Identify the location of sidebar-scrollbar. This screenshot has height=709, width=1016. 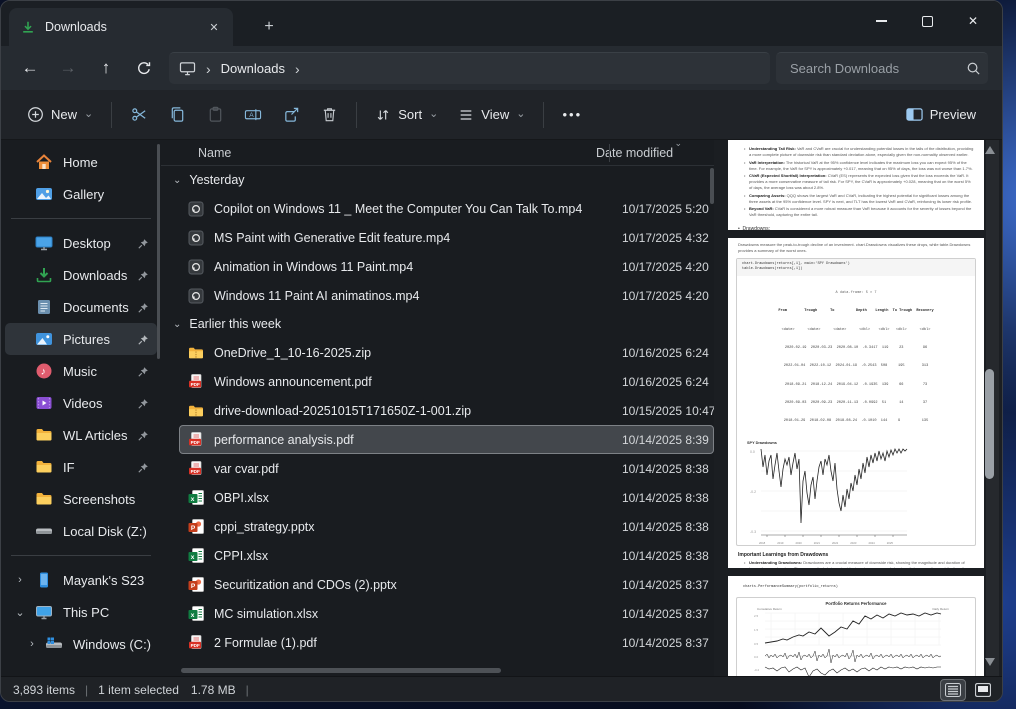
(158, 251).